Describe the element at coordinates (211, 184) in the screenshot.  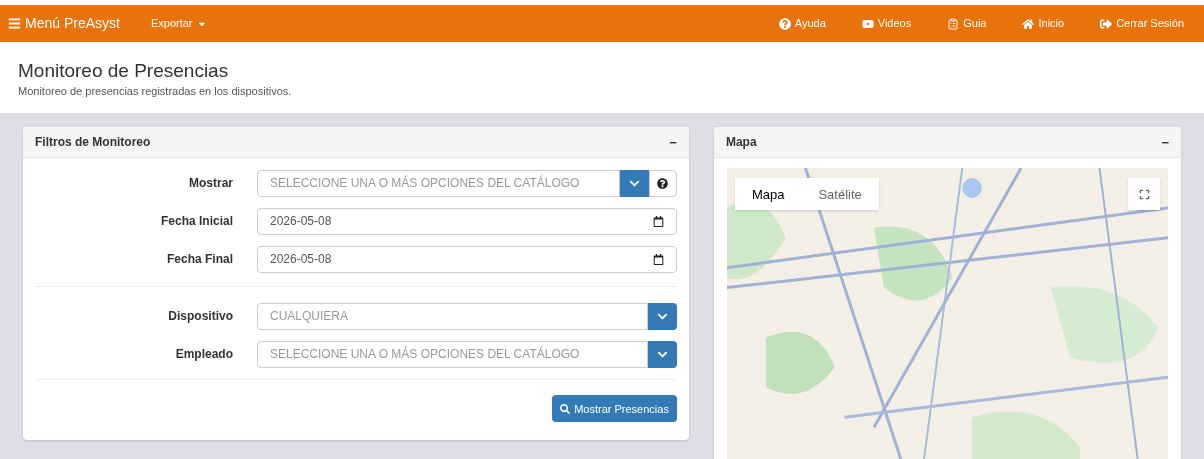
I see `field-label: Mostrar` at that location.